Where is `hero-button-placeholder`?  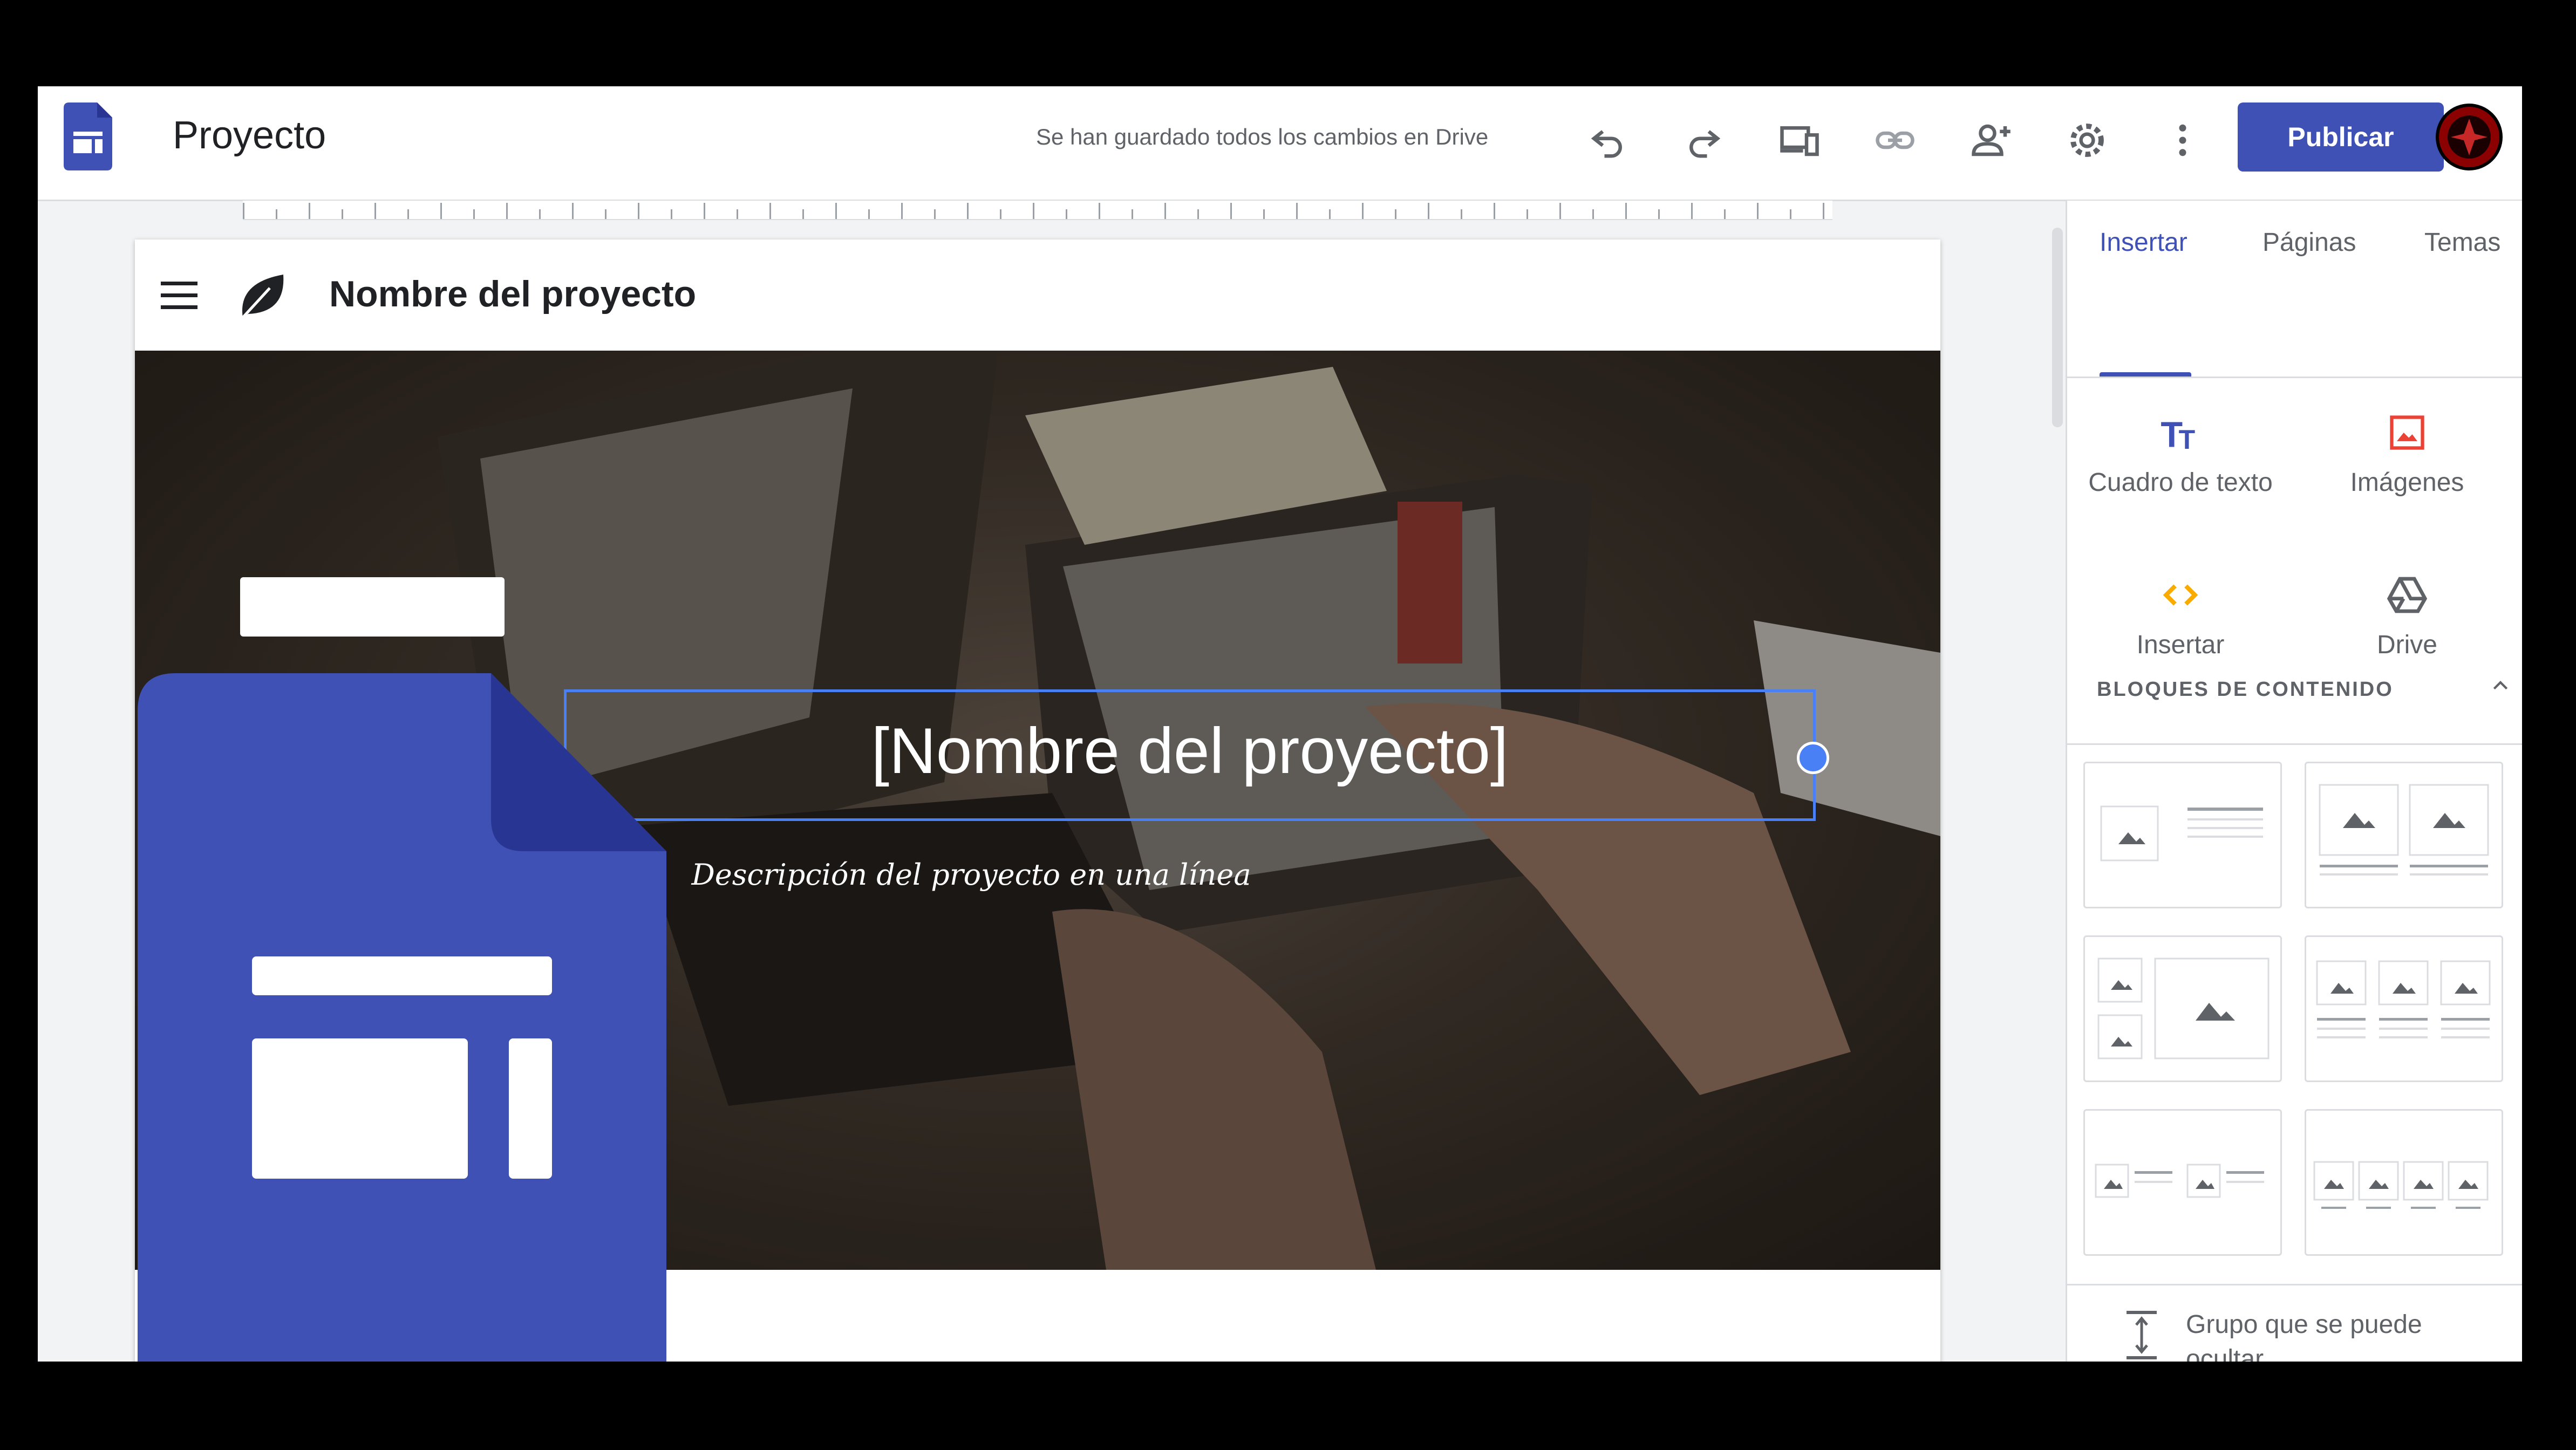 hero-button-placeholder is located at coordinates (372, 607).